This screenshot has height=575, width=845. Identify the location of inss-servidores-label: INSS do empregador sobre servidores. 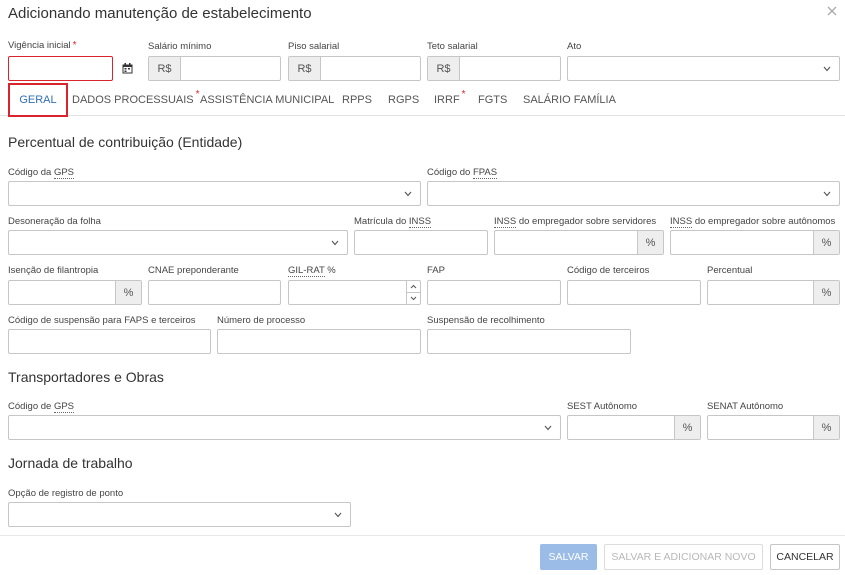
(575, 222).